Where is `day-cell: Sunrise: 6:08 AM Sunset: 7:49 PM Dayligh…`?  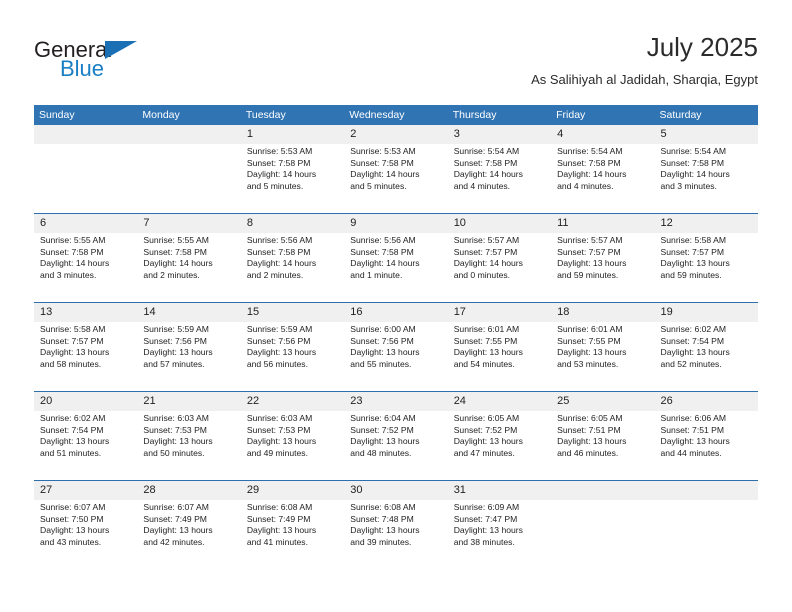 day-cell: Sunrise: 6:08 AM Sunset: 7:49 PM Dayligh… is located at coordinates (292, 534).